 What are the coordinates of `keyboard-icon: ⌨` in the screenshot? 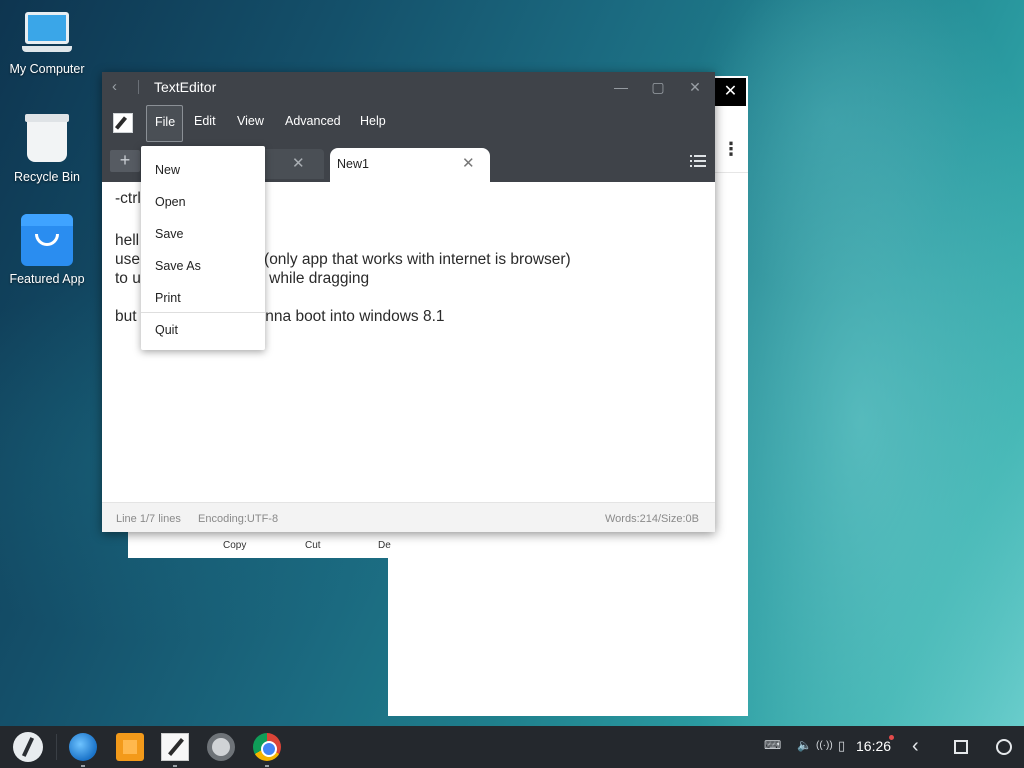 It's located at (772, 745).